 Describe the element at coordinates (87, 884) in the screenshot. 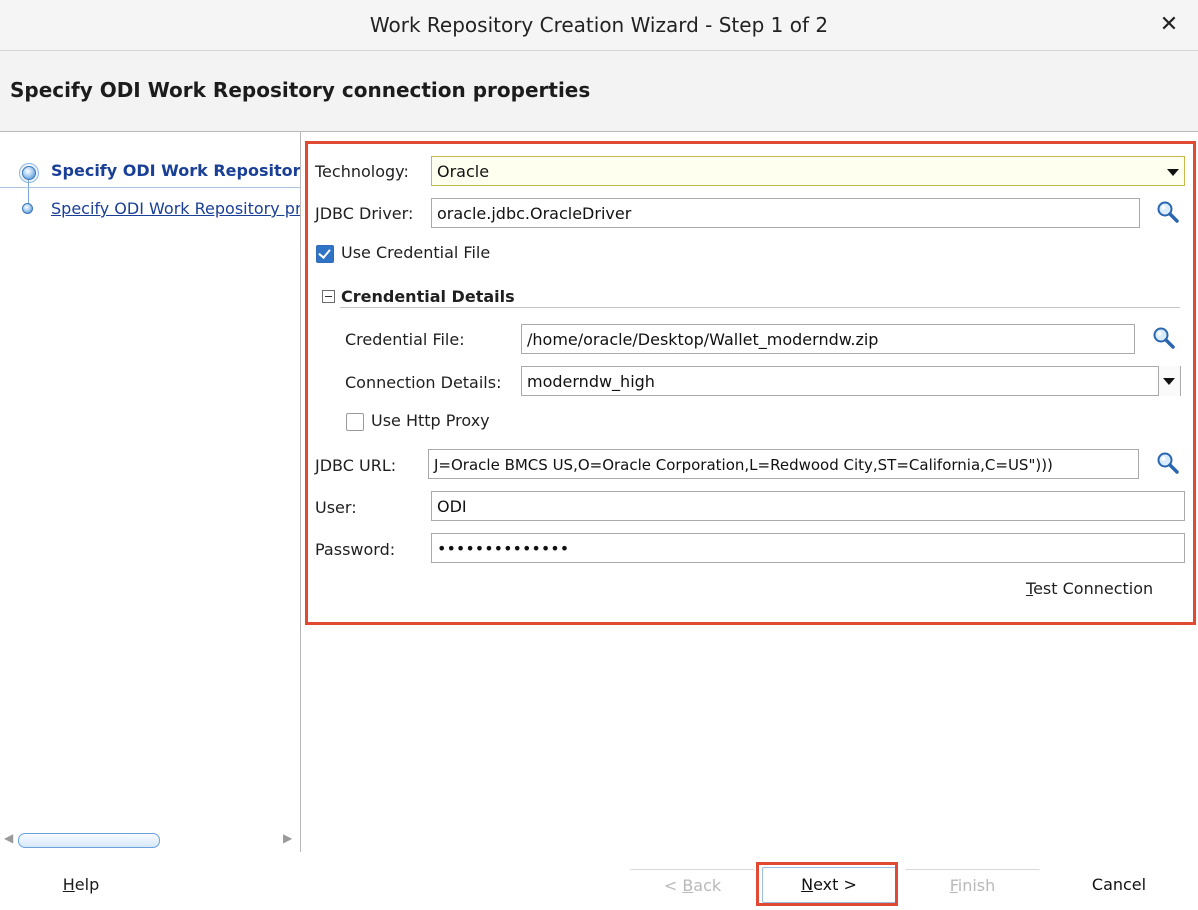

I see `help-label: elp` at that location.